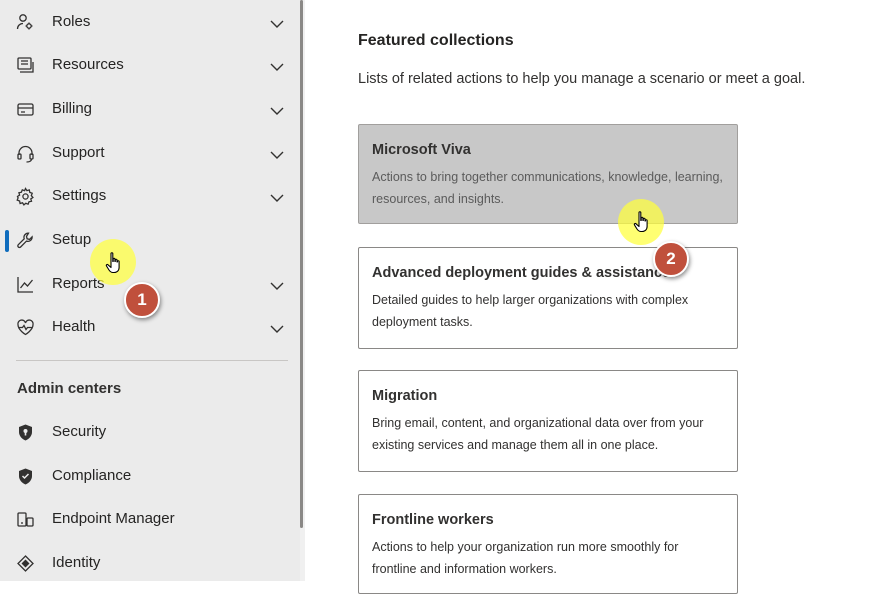 The image size is (870, 594). What do you see at coordinates (25, 284) in the screenshot?
I see `line-chart-icon` at bounding box center [25, 284].